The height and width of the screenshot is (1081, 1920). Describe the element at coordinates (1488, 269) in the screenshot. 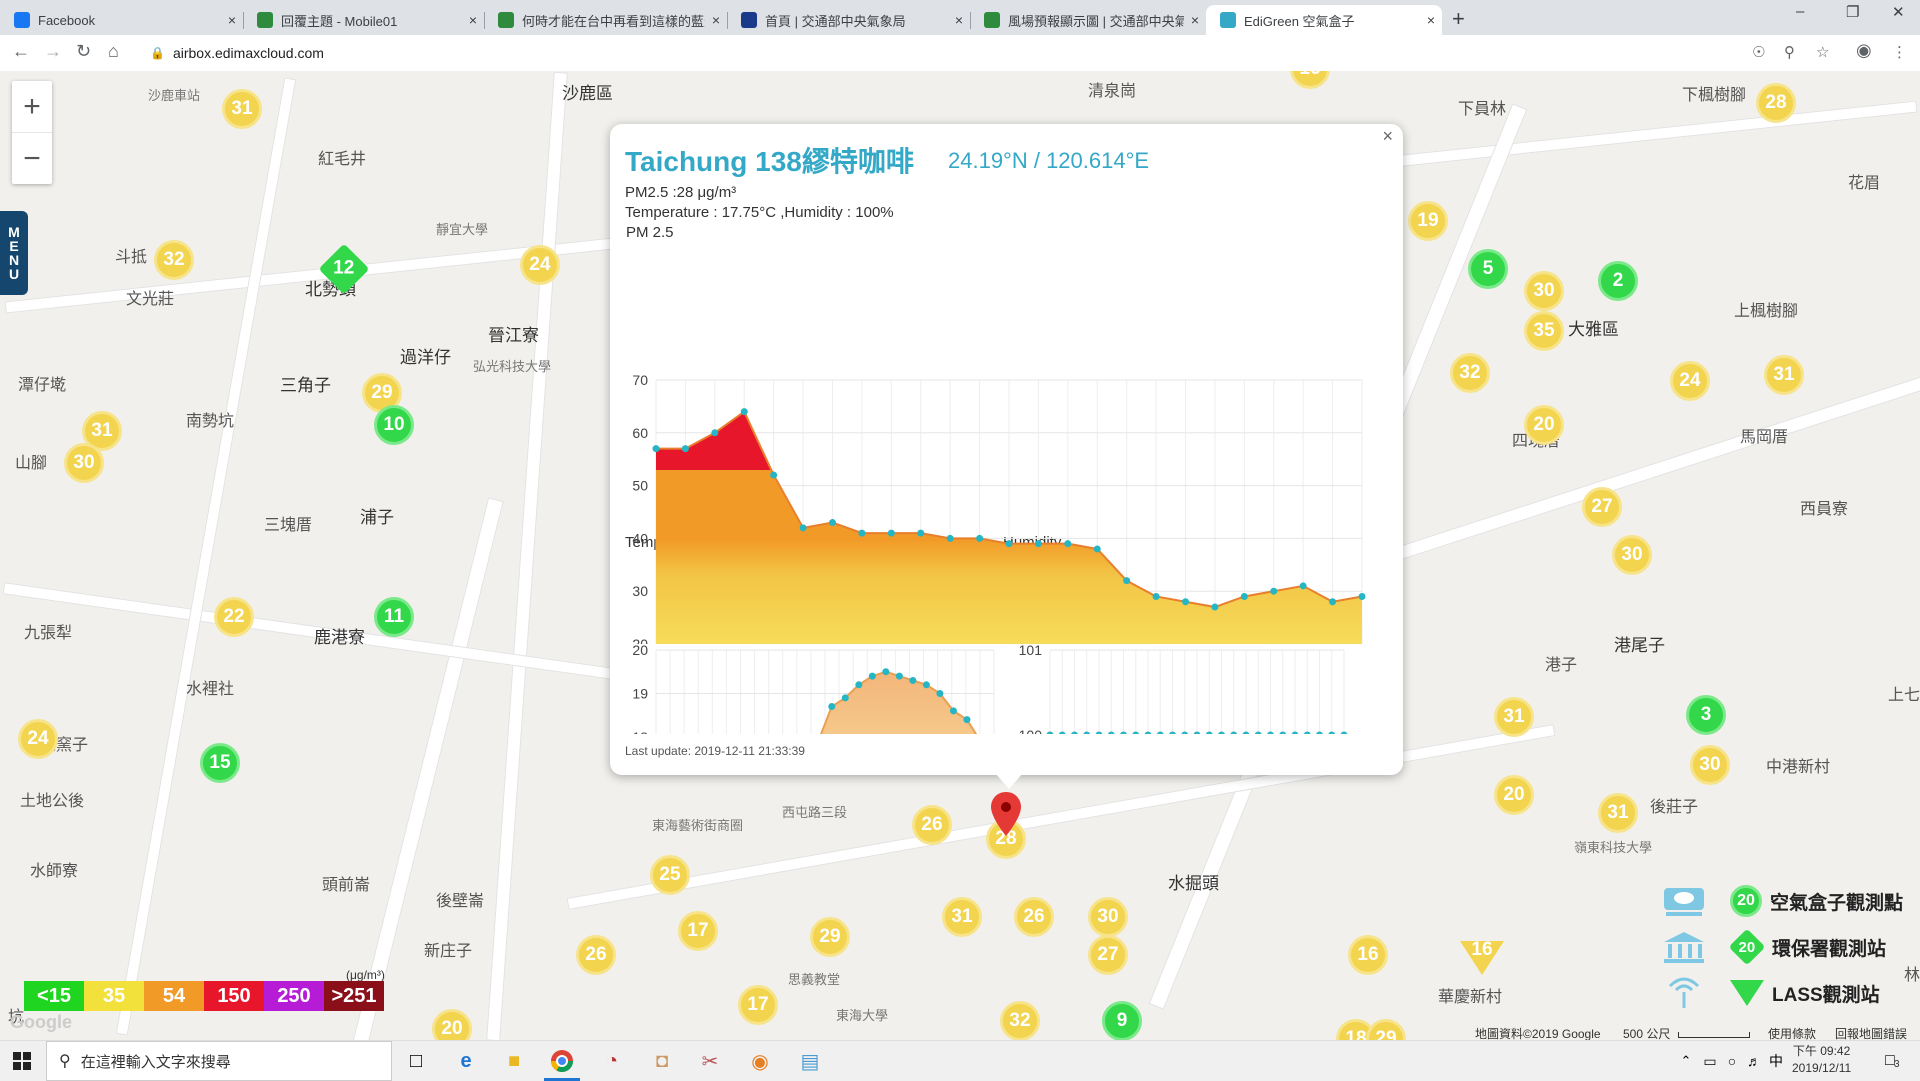

I see `sensor-marker: 5` at that location.